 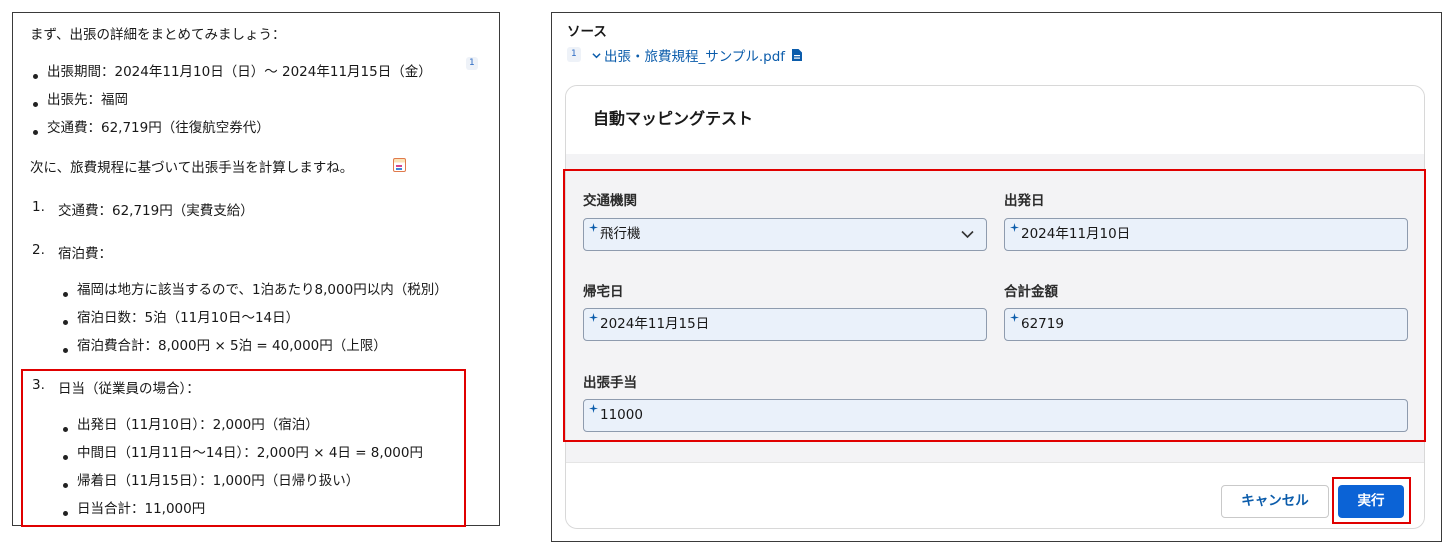 What do you see at coordinates (239, 72) in the screenshot?
I see `summary-item: 出張期間：2024年11月10日（日）〜 2024年11月15日（金）` at bounding box center [239, 72].